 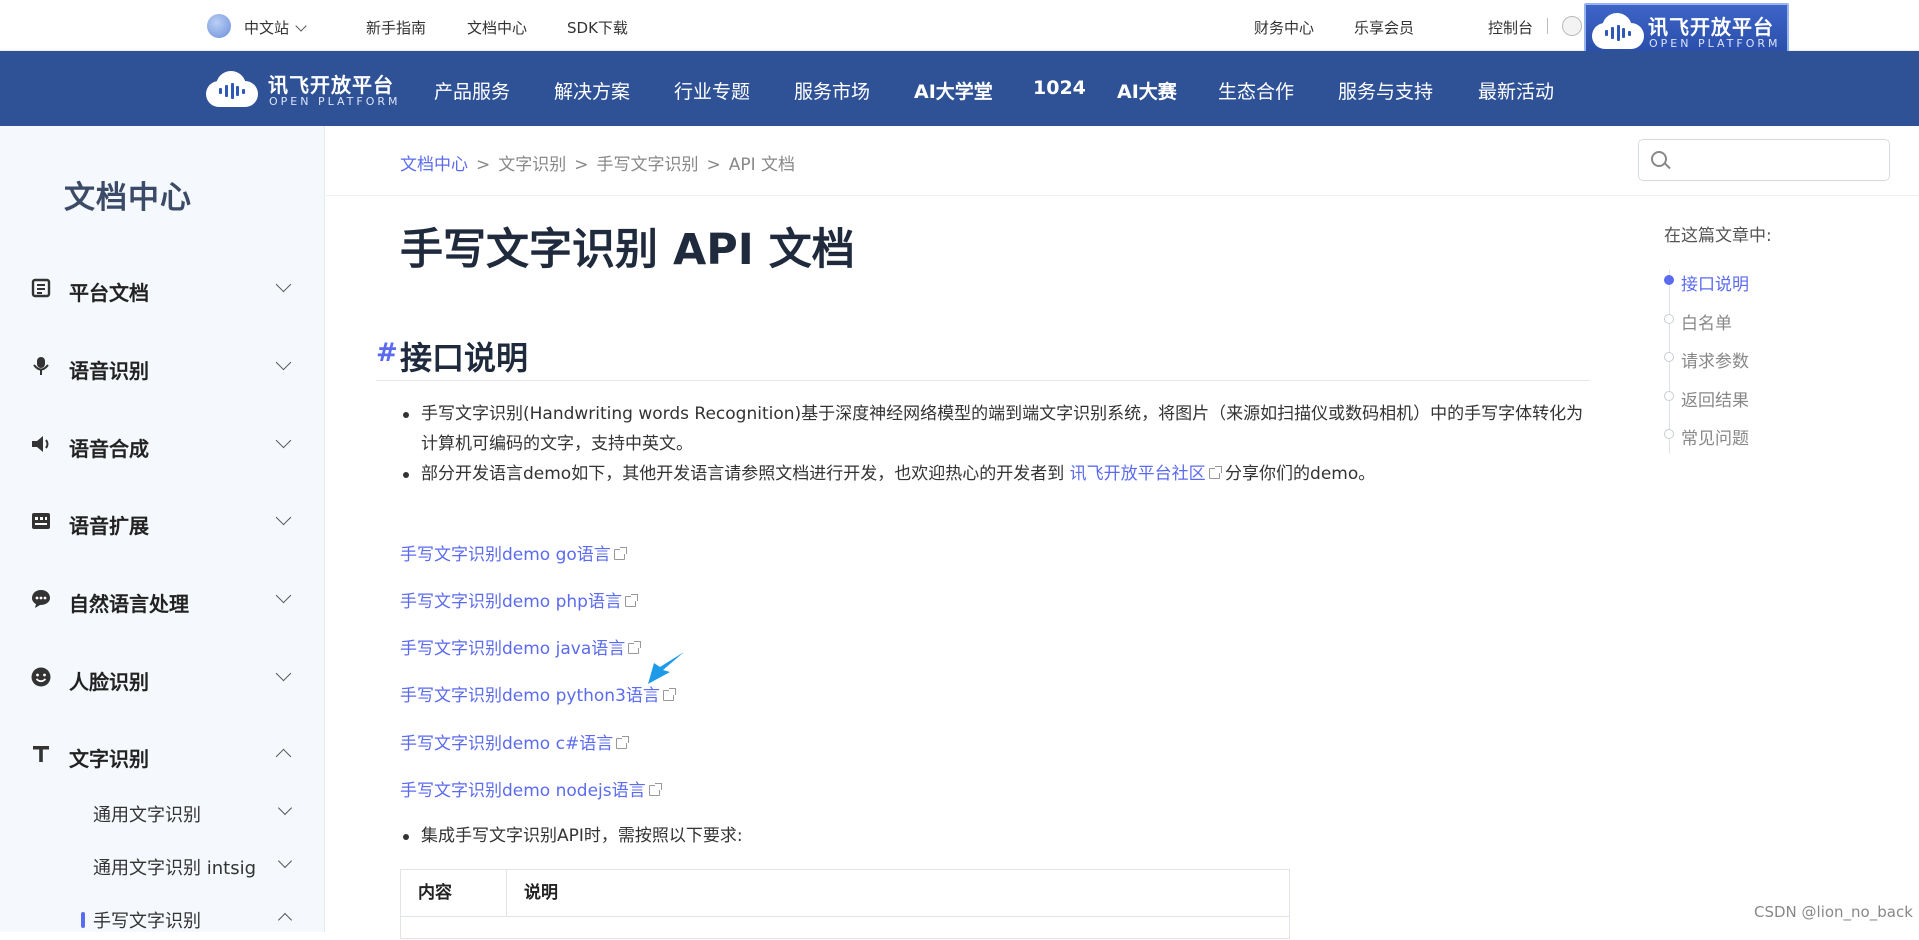 I want to click on demo-link-go: 手写文字识别demo go语言, so click(x=513, y=552).